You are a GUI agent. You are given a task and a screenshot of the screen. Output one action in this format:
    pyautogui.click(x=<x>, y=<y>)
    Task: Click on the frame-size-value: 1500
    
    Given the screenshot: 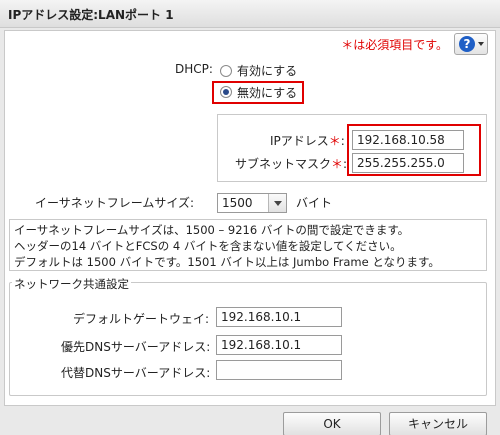 What is the action you would take?
    pyautogui.click(x=237, y=203)
    